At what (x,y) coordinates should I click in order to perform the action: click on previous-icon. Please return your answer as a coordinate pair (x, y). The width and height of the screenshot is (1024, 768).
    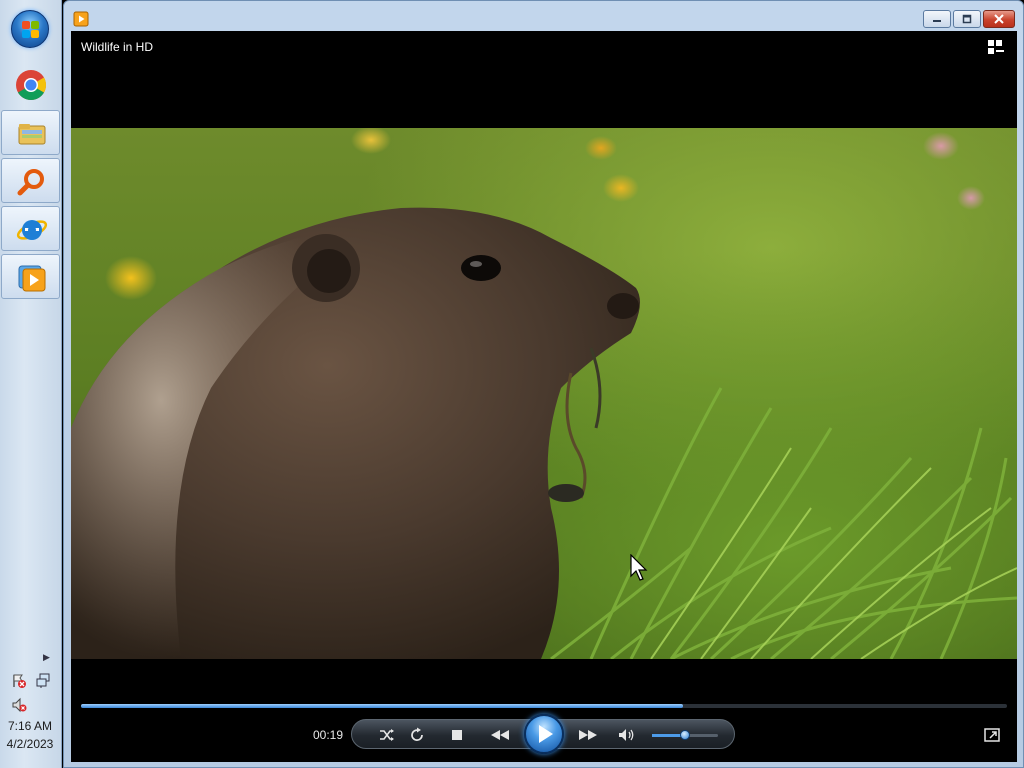
    Looking at the image, I should click on (500, 735).